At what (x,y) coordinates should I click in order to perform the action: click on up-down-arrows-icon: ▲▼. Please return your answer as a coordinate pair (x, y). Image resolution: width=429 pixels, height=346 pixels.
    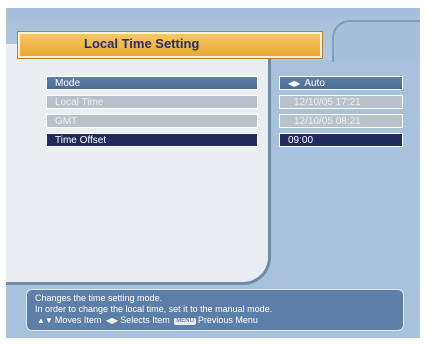
    Looking at the image, I should click on (45, 320).